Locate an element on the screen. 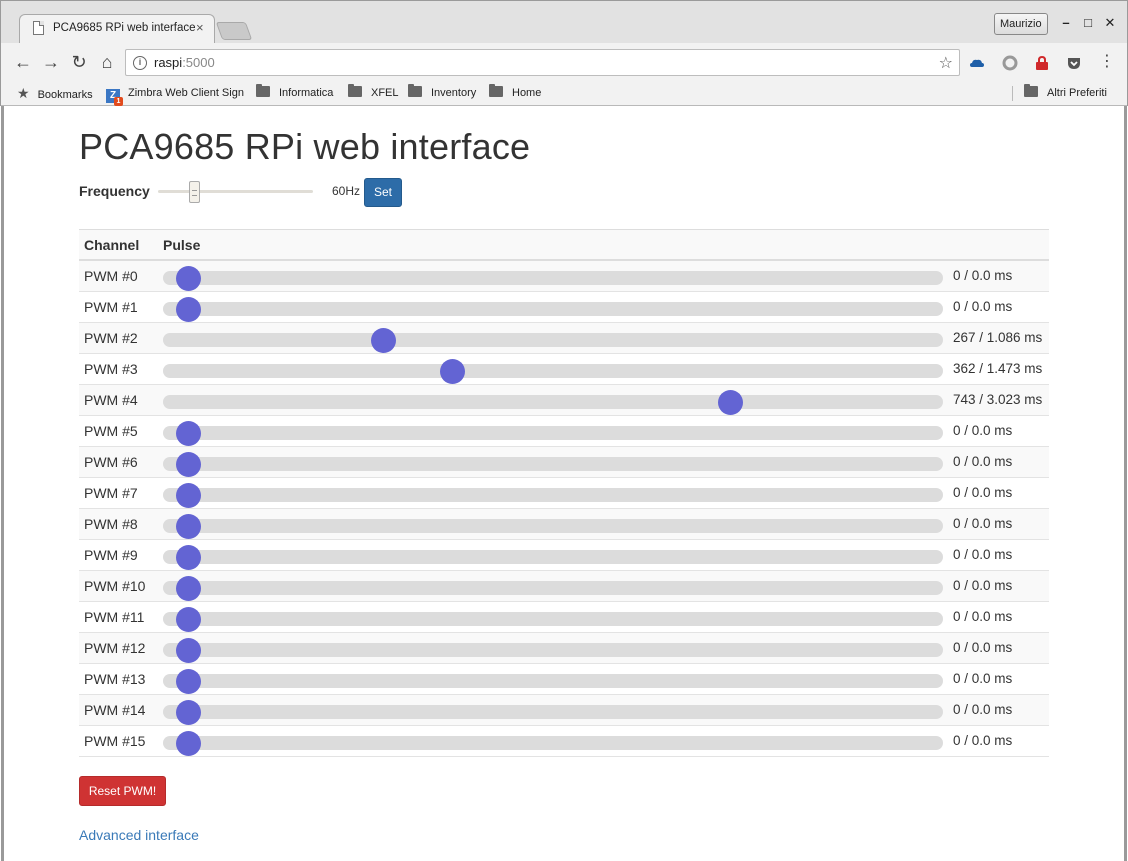 The image size is (1128, 861). page-title: PCA9685 RPi web interface is located at coordinates (305, 146).